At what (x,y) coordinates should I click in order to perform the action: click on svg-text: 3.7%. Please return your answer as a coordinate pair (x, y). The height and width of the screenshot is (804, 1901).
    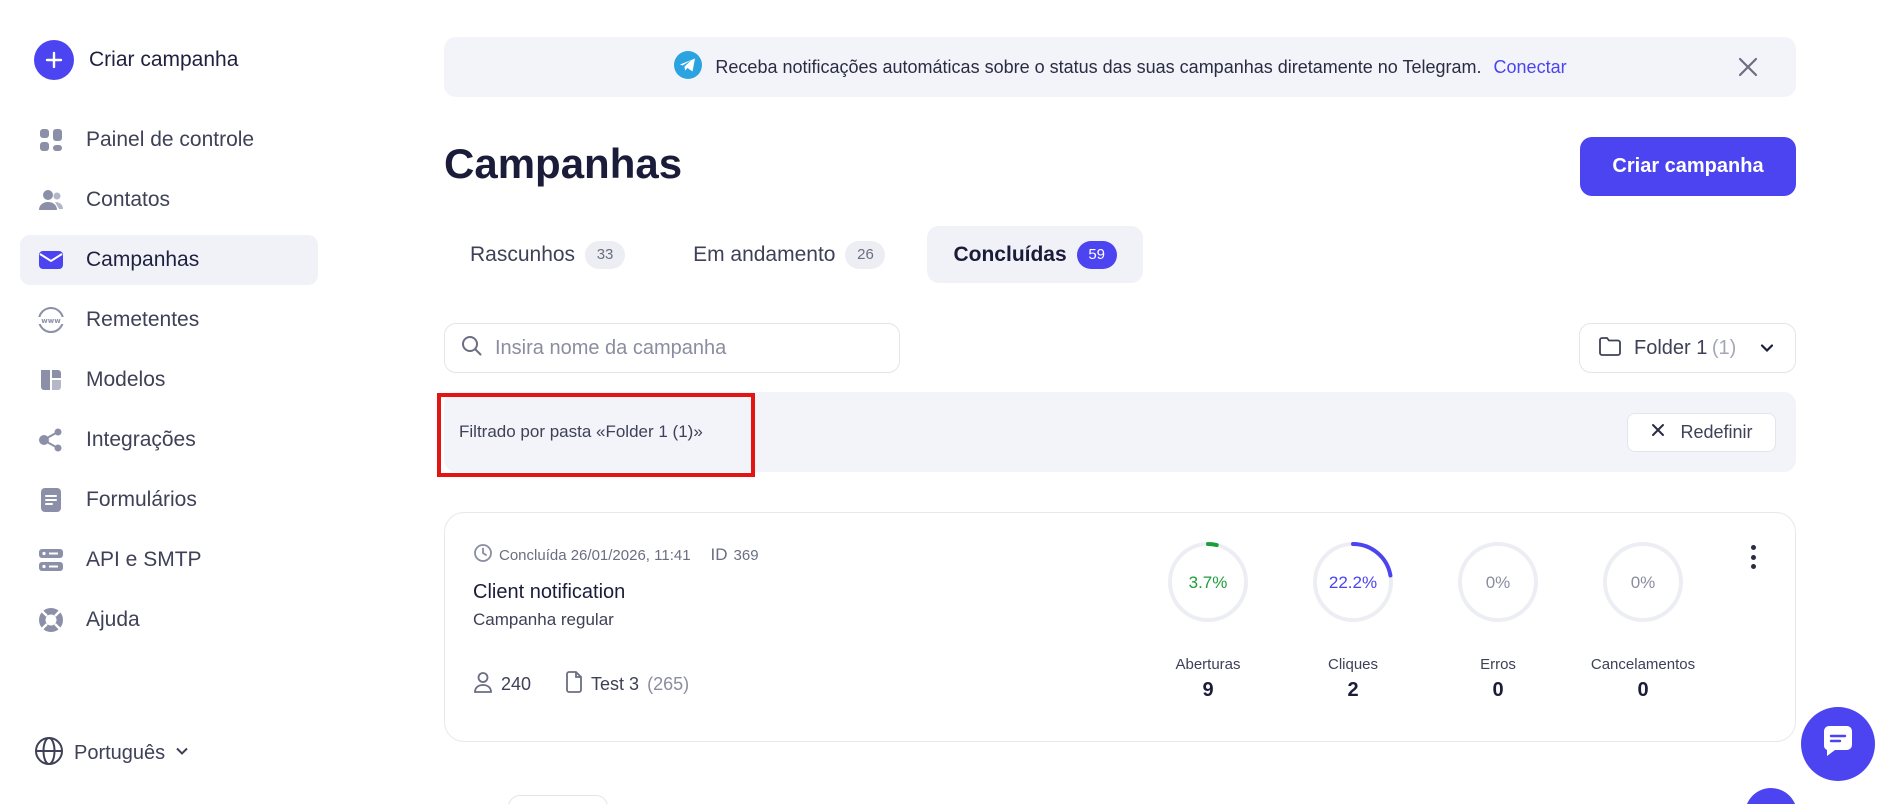
    Looking at the image, I should click on (1208, 582).